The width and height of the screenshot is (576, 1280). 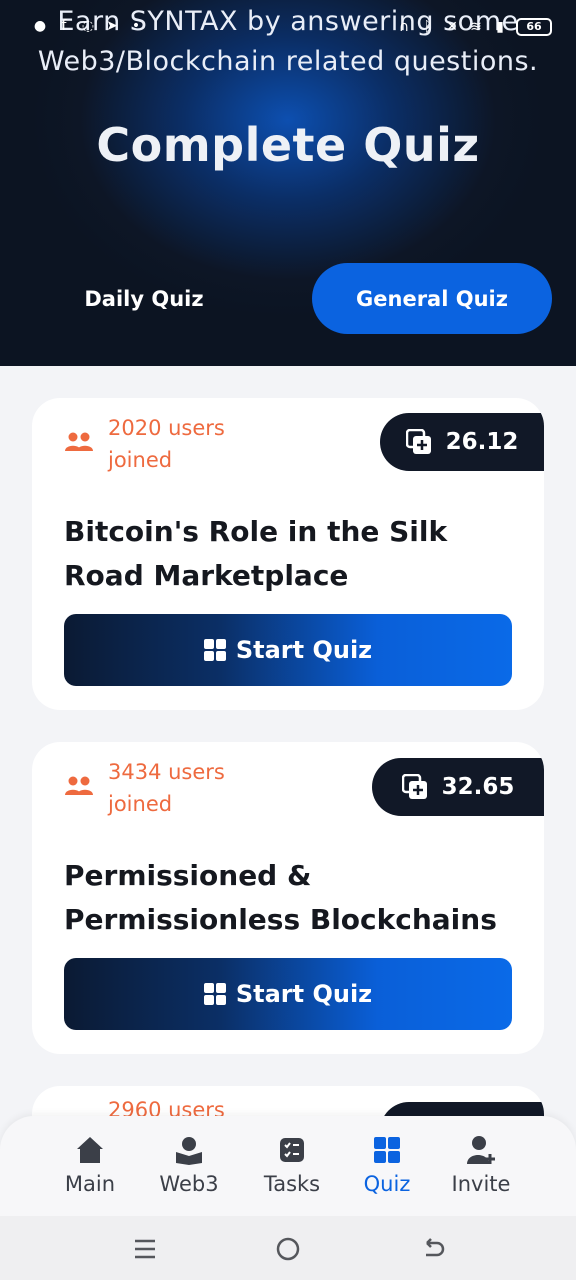 I want to click on users-joined: 3434 users joined, so click(x=156, y=788).